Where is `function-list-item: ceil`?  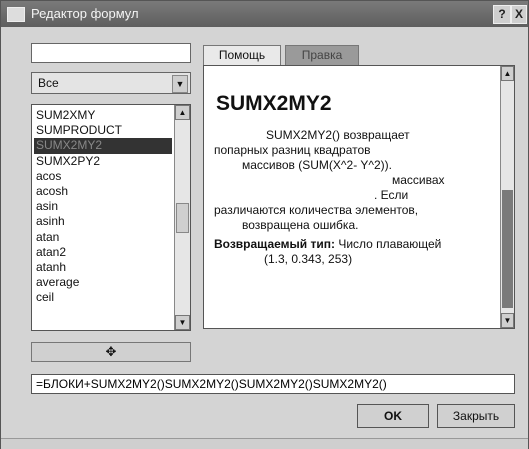
function-list-item: ceil is located at coordinates (103, 297).